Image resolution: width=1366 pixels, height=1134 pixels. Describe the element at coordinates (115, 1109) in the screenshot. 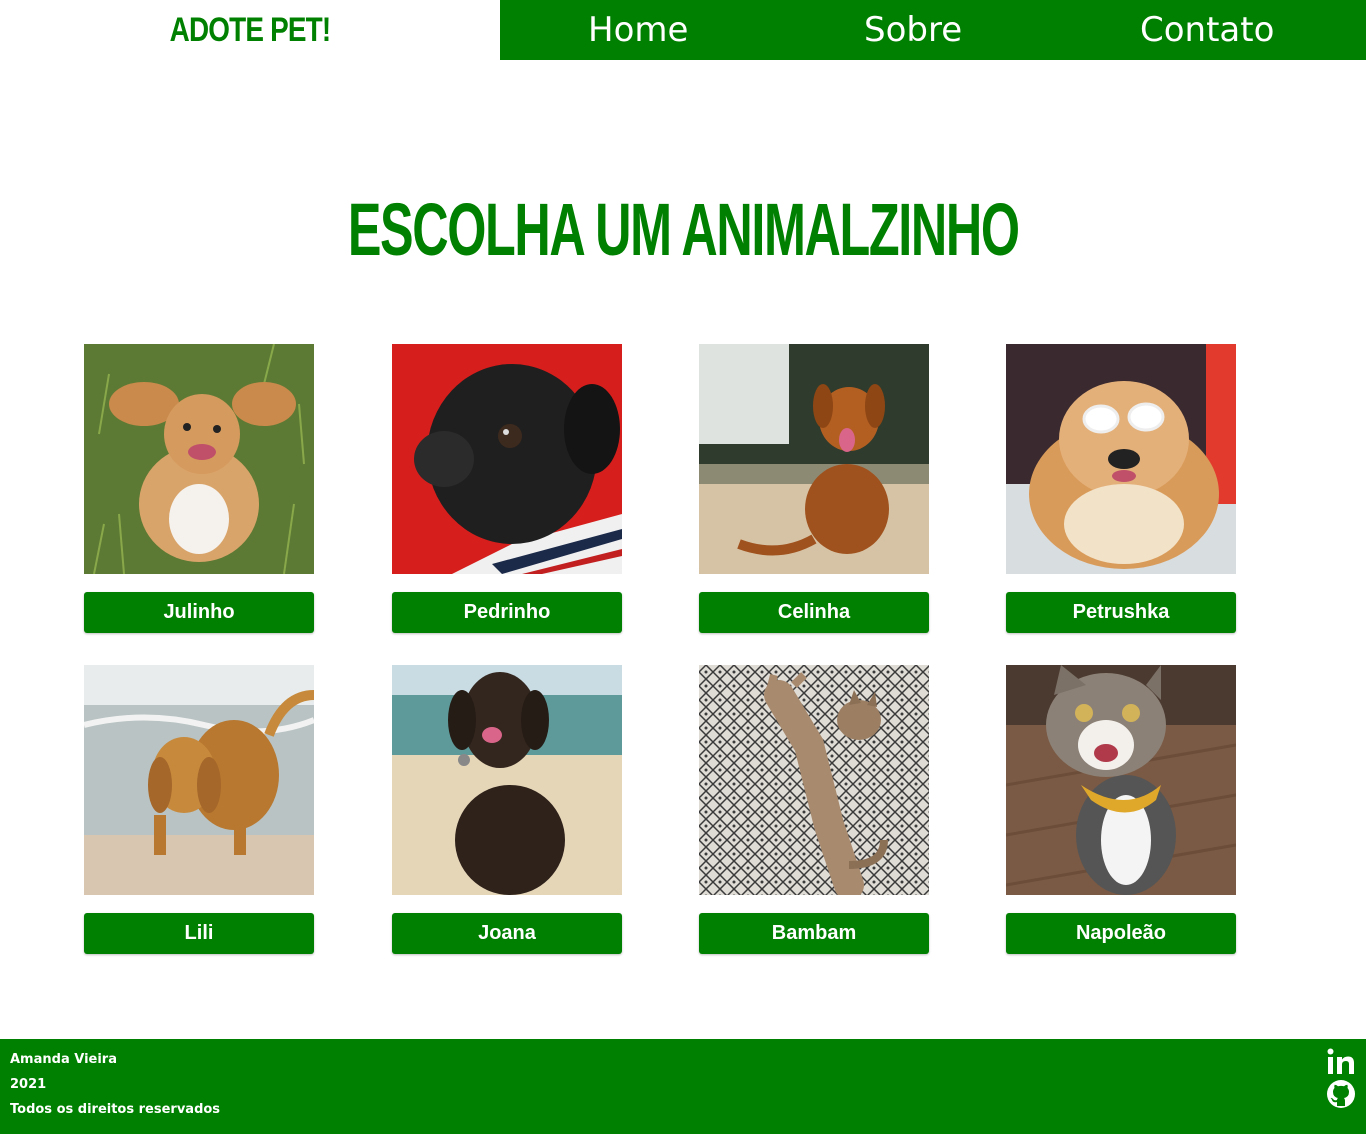

I see `footer-rights: Todos os direitos reservados` at that location.